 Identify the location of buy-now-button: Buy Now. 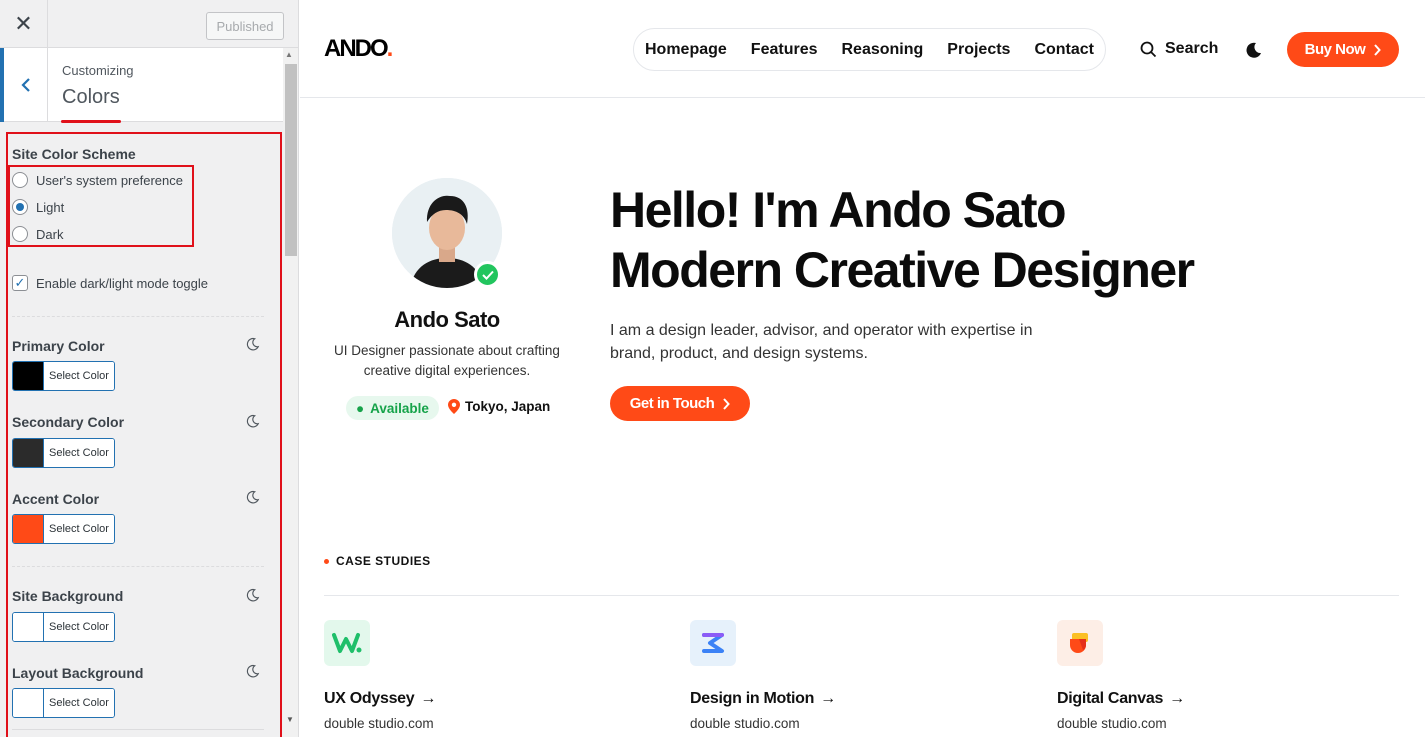
(1343, 49).